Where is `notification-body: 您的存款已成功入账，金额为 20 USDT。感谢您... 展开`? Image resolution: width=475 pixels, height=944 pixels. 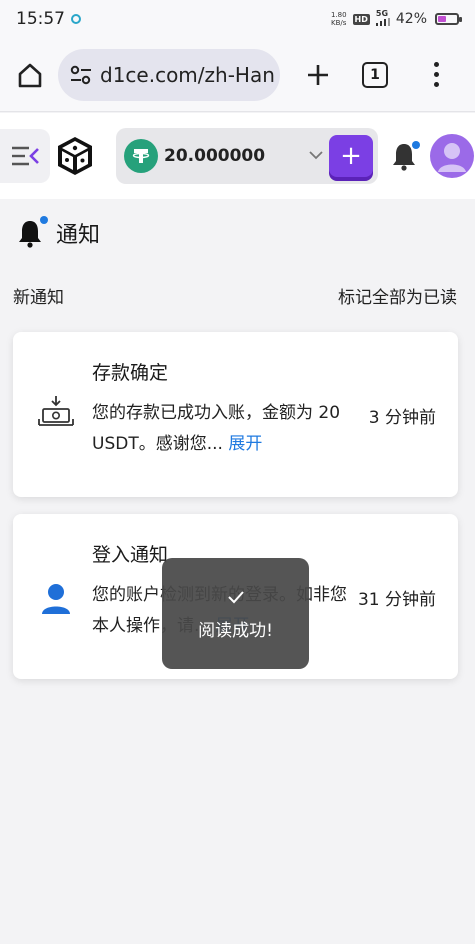 notification-body: 您的存款已成功入账，金额为 20 USDT。感谢您... 展开 is located at coordinates (220, 429).